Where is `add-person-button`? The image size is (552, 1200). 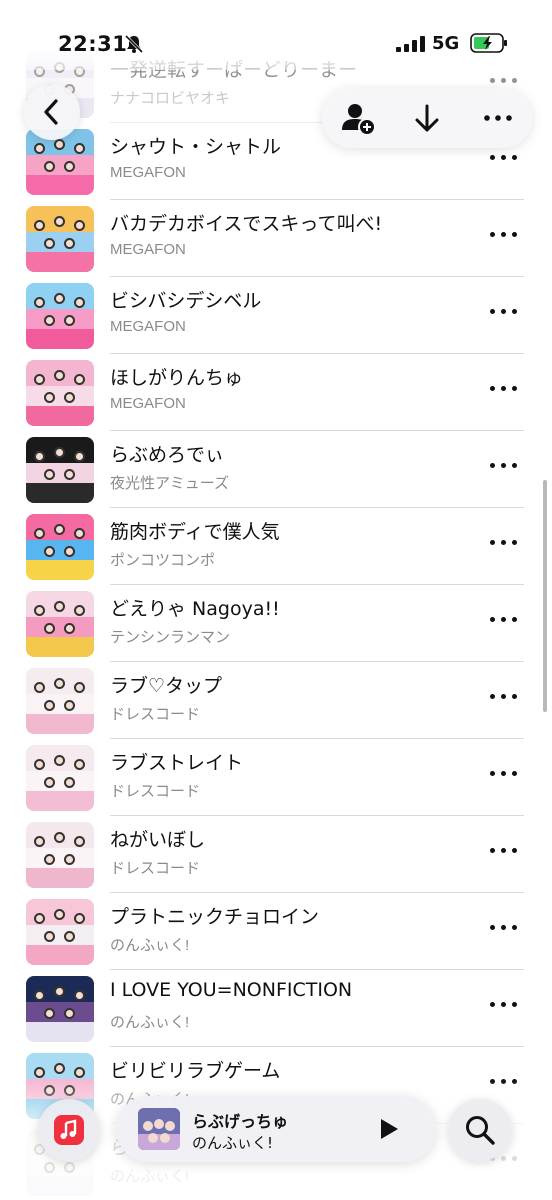
add-person-button is located at coordinates (358, 118).